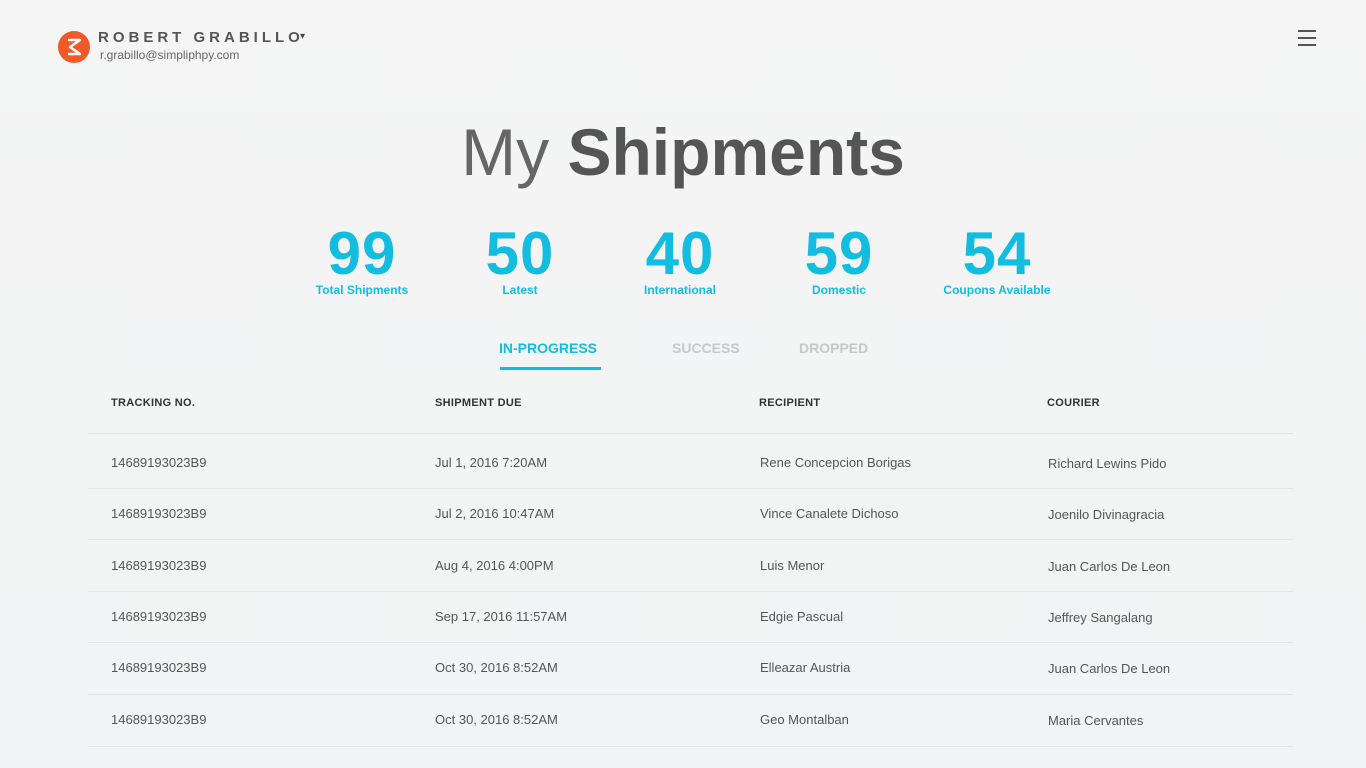 This screenshot has width=1366, height=768. What do you see at coordinates (836, 462) in the screenshot?
I see `cell-recipient: Rene Concepcion Borigas` at bounding box center [836, 462].